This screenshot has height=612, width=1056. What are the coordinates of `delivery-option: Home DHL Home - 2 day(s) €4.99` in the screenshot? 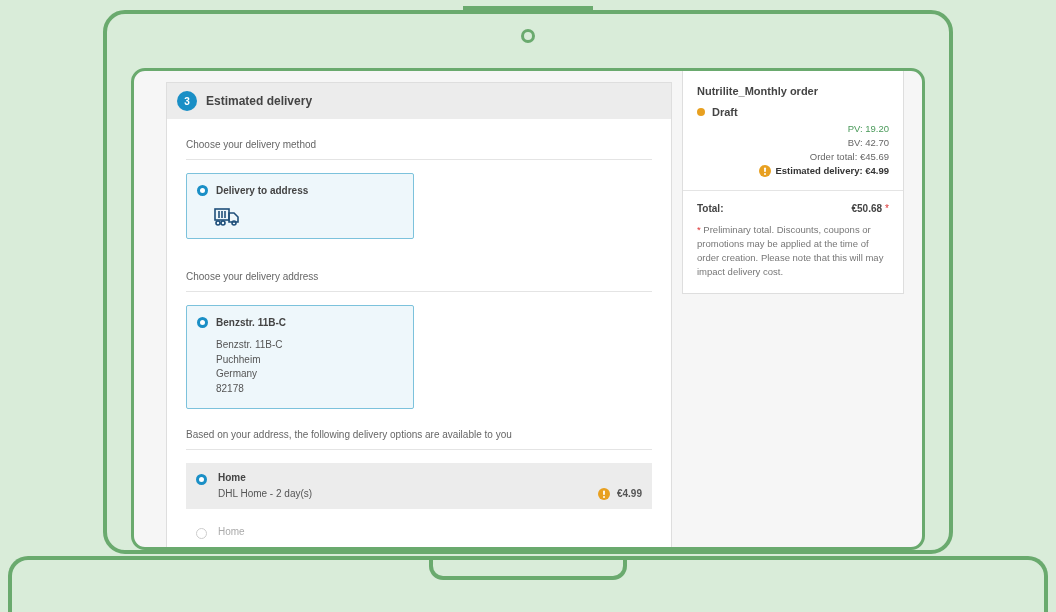 It's located at (419, 486).